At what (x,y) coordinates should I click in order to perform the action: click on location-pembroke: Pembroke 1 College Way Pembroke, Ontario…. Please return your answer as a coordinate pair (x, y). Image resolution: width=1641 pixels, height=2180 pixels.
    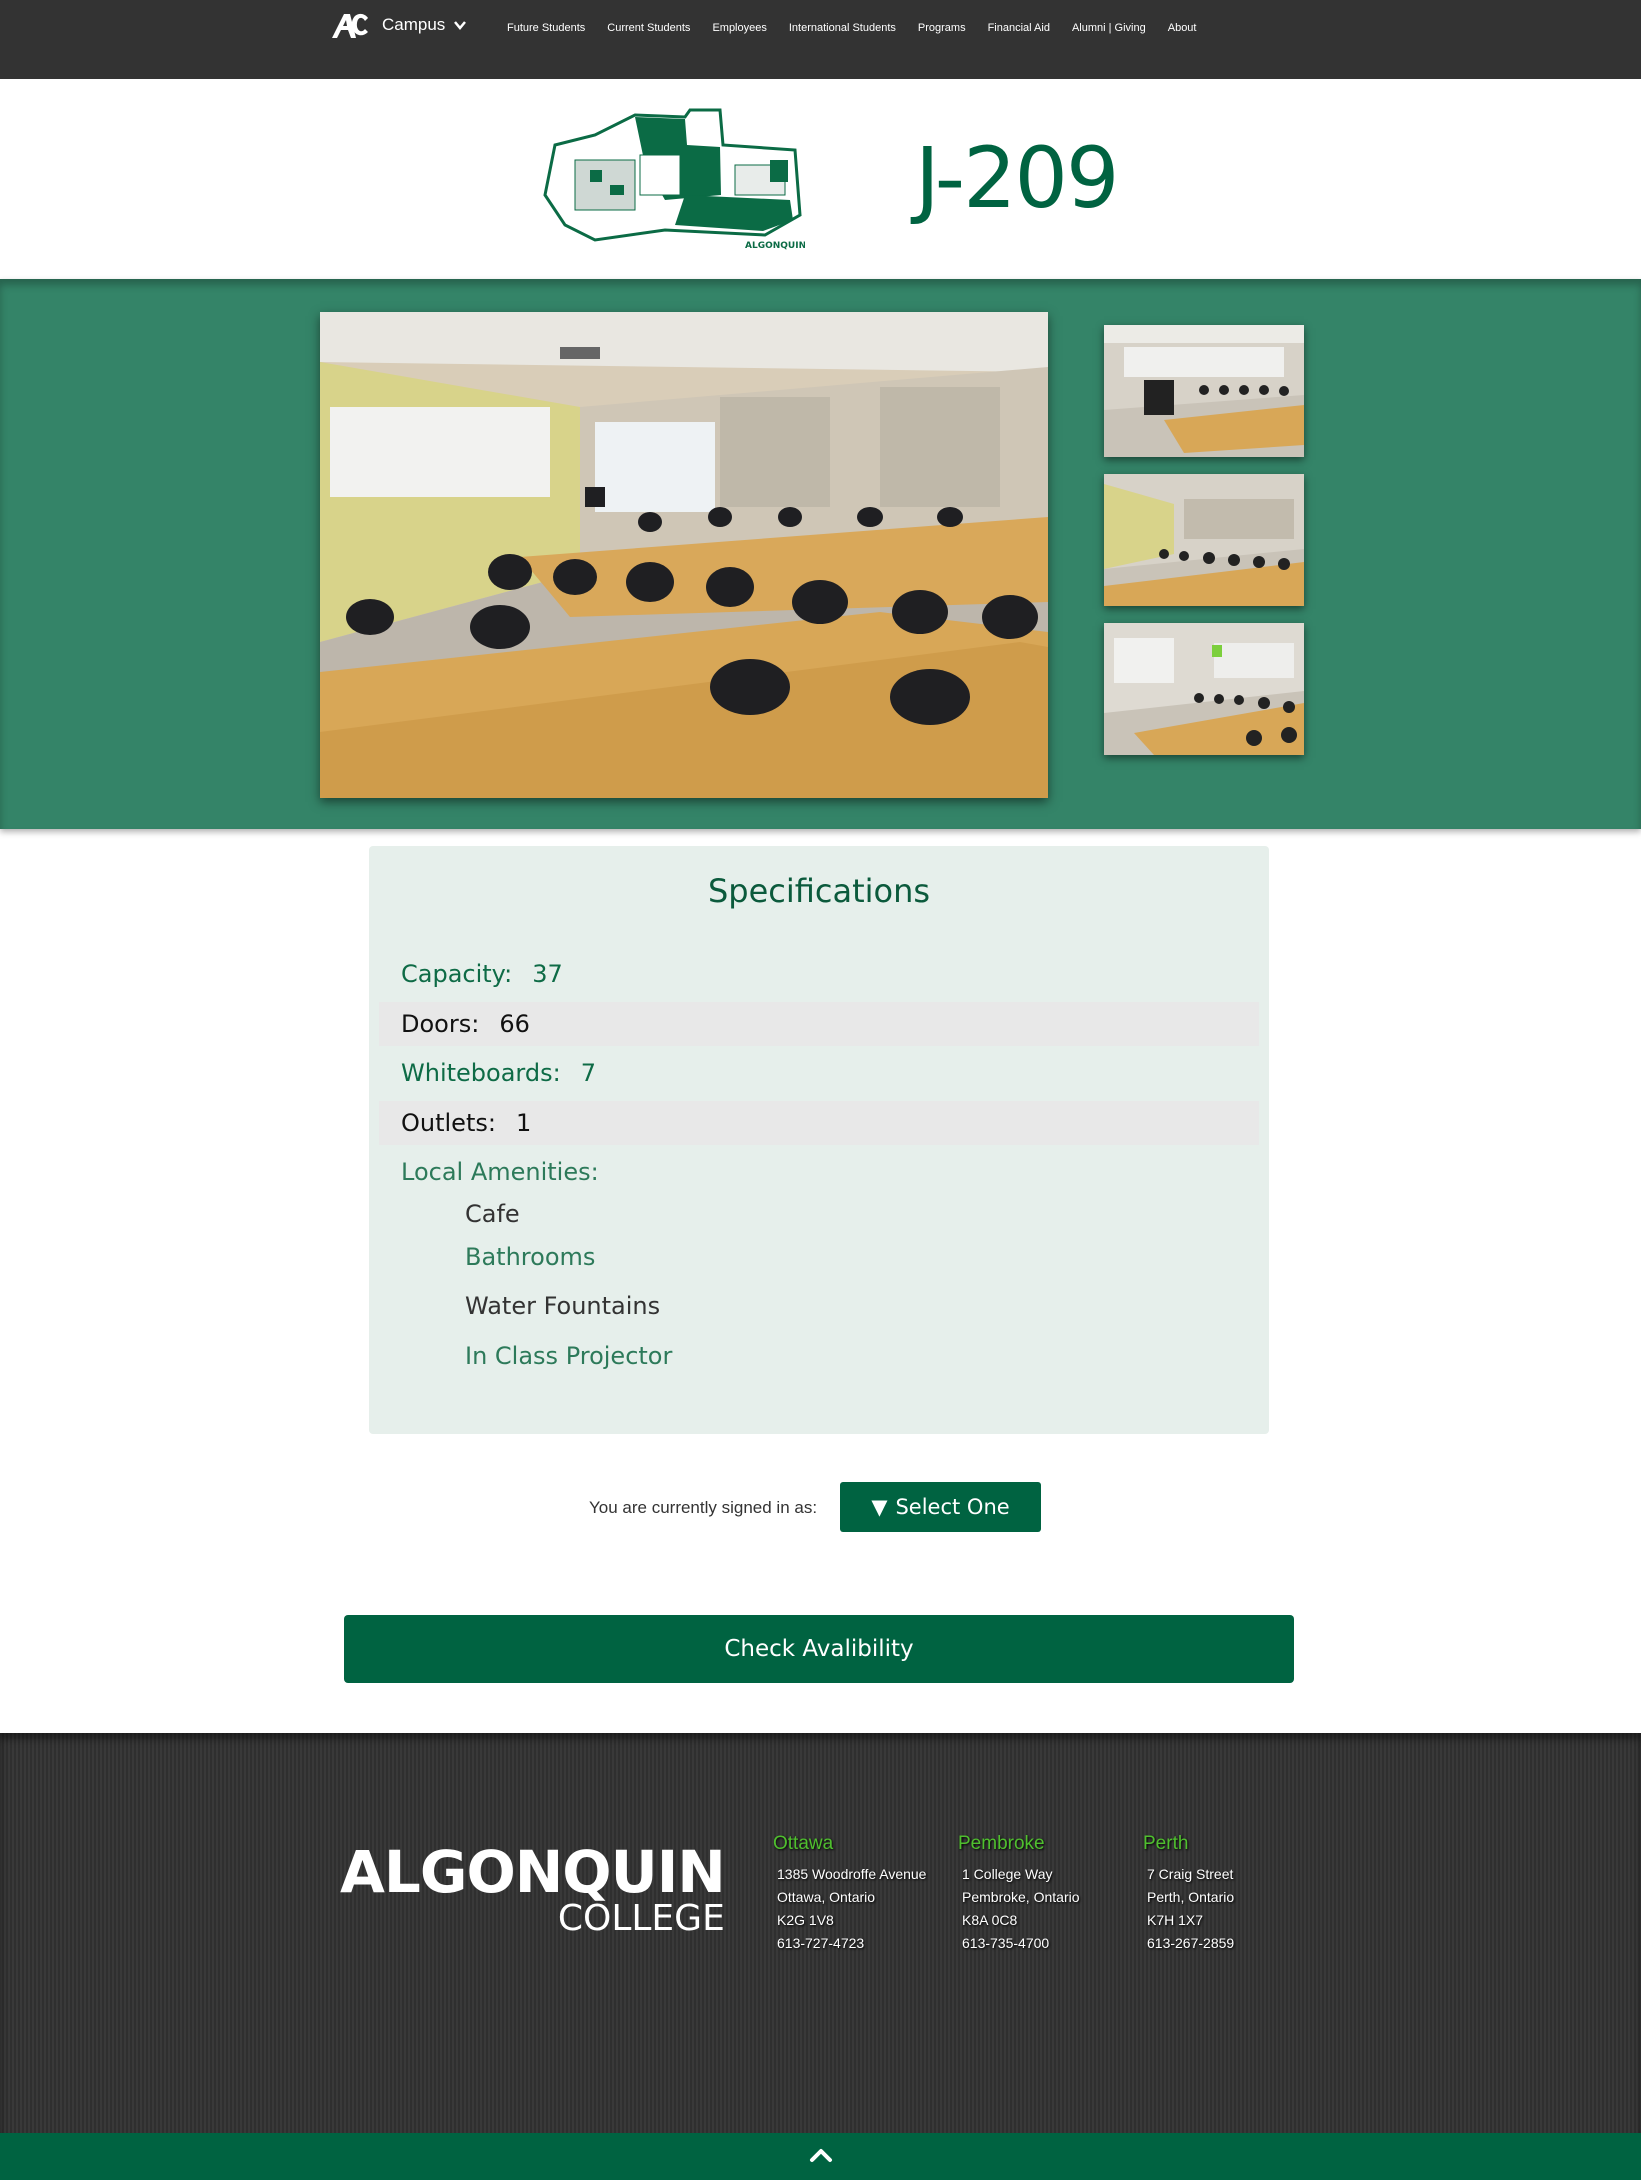
    Looking at the image, I should click on (1019, 1894).